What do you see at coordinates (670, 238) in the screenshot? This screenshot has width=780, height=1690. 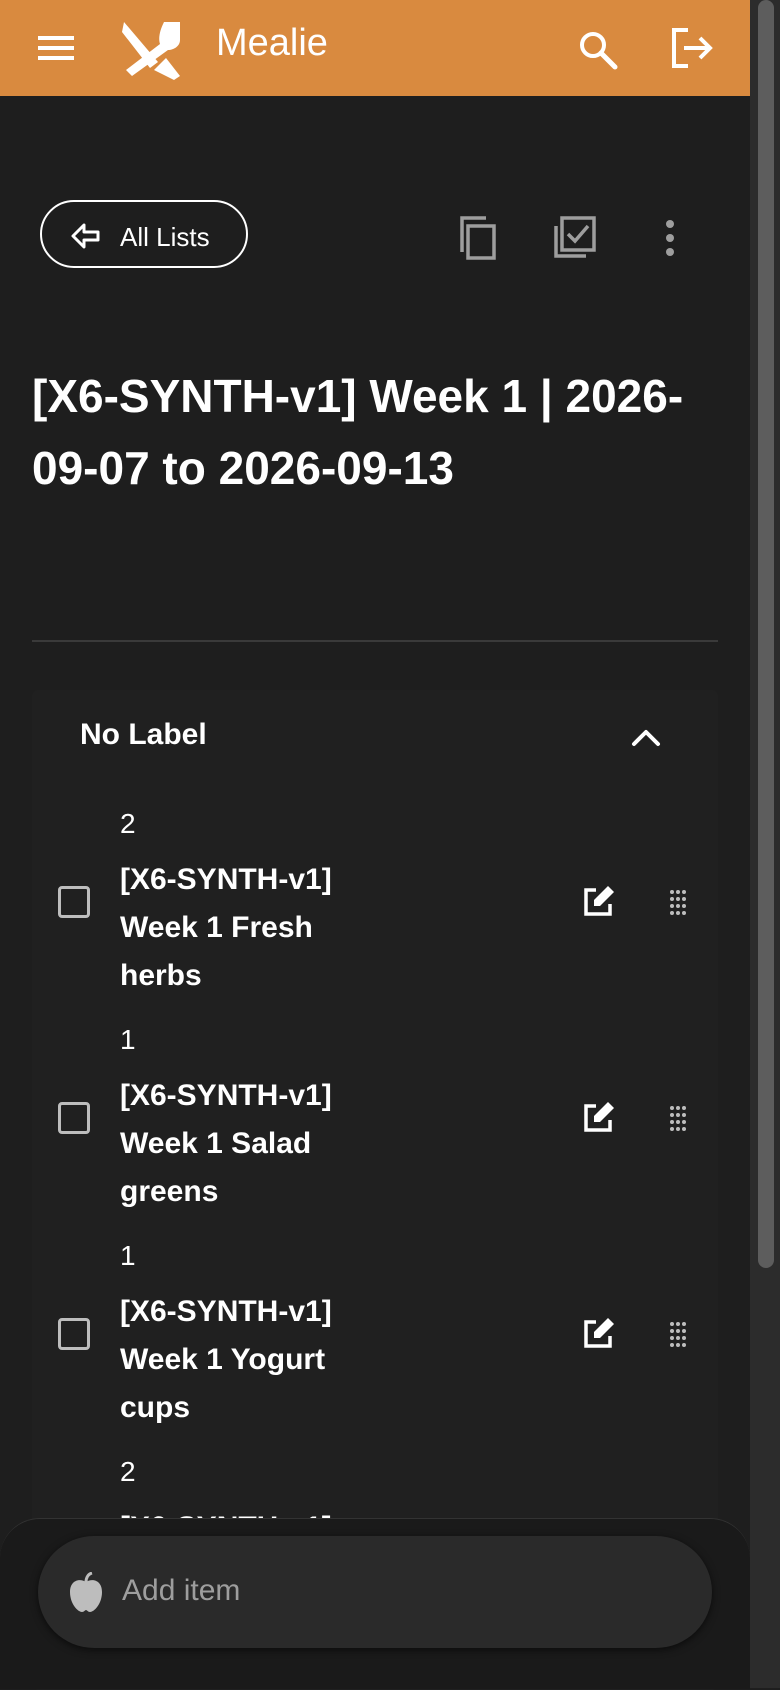 I see `more-vertical-icon` at bounding box center [670, 238].